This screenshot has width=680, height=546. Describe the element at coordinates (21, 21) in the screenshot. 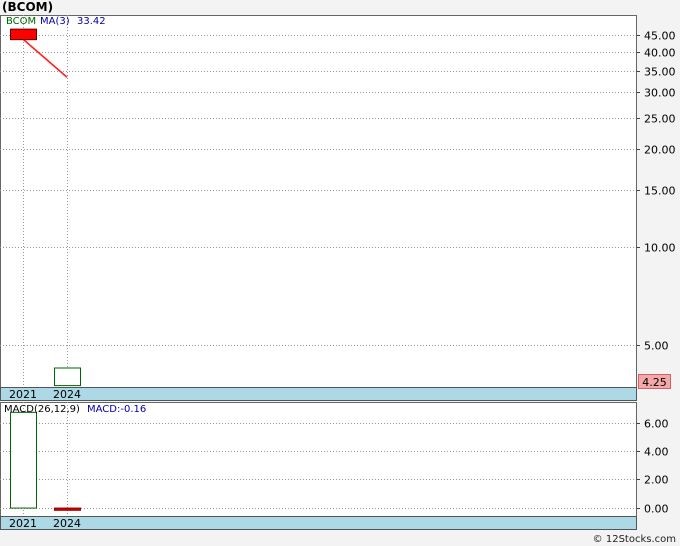

I see `legend-symbol: BCOM` at that location.